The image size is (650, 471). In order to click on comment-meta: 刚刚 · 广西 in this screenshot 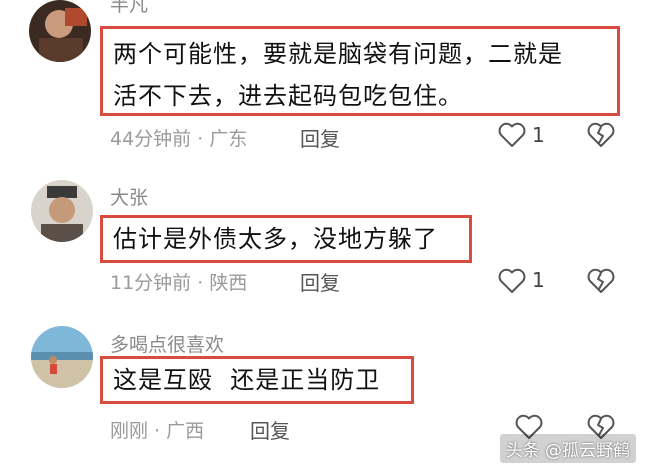, I will do `click(157, 429)`.